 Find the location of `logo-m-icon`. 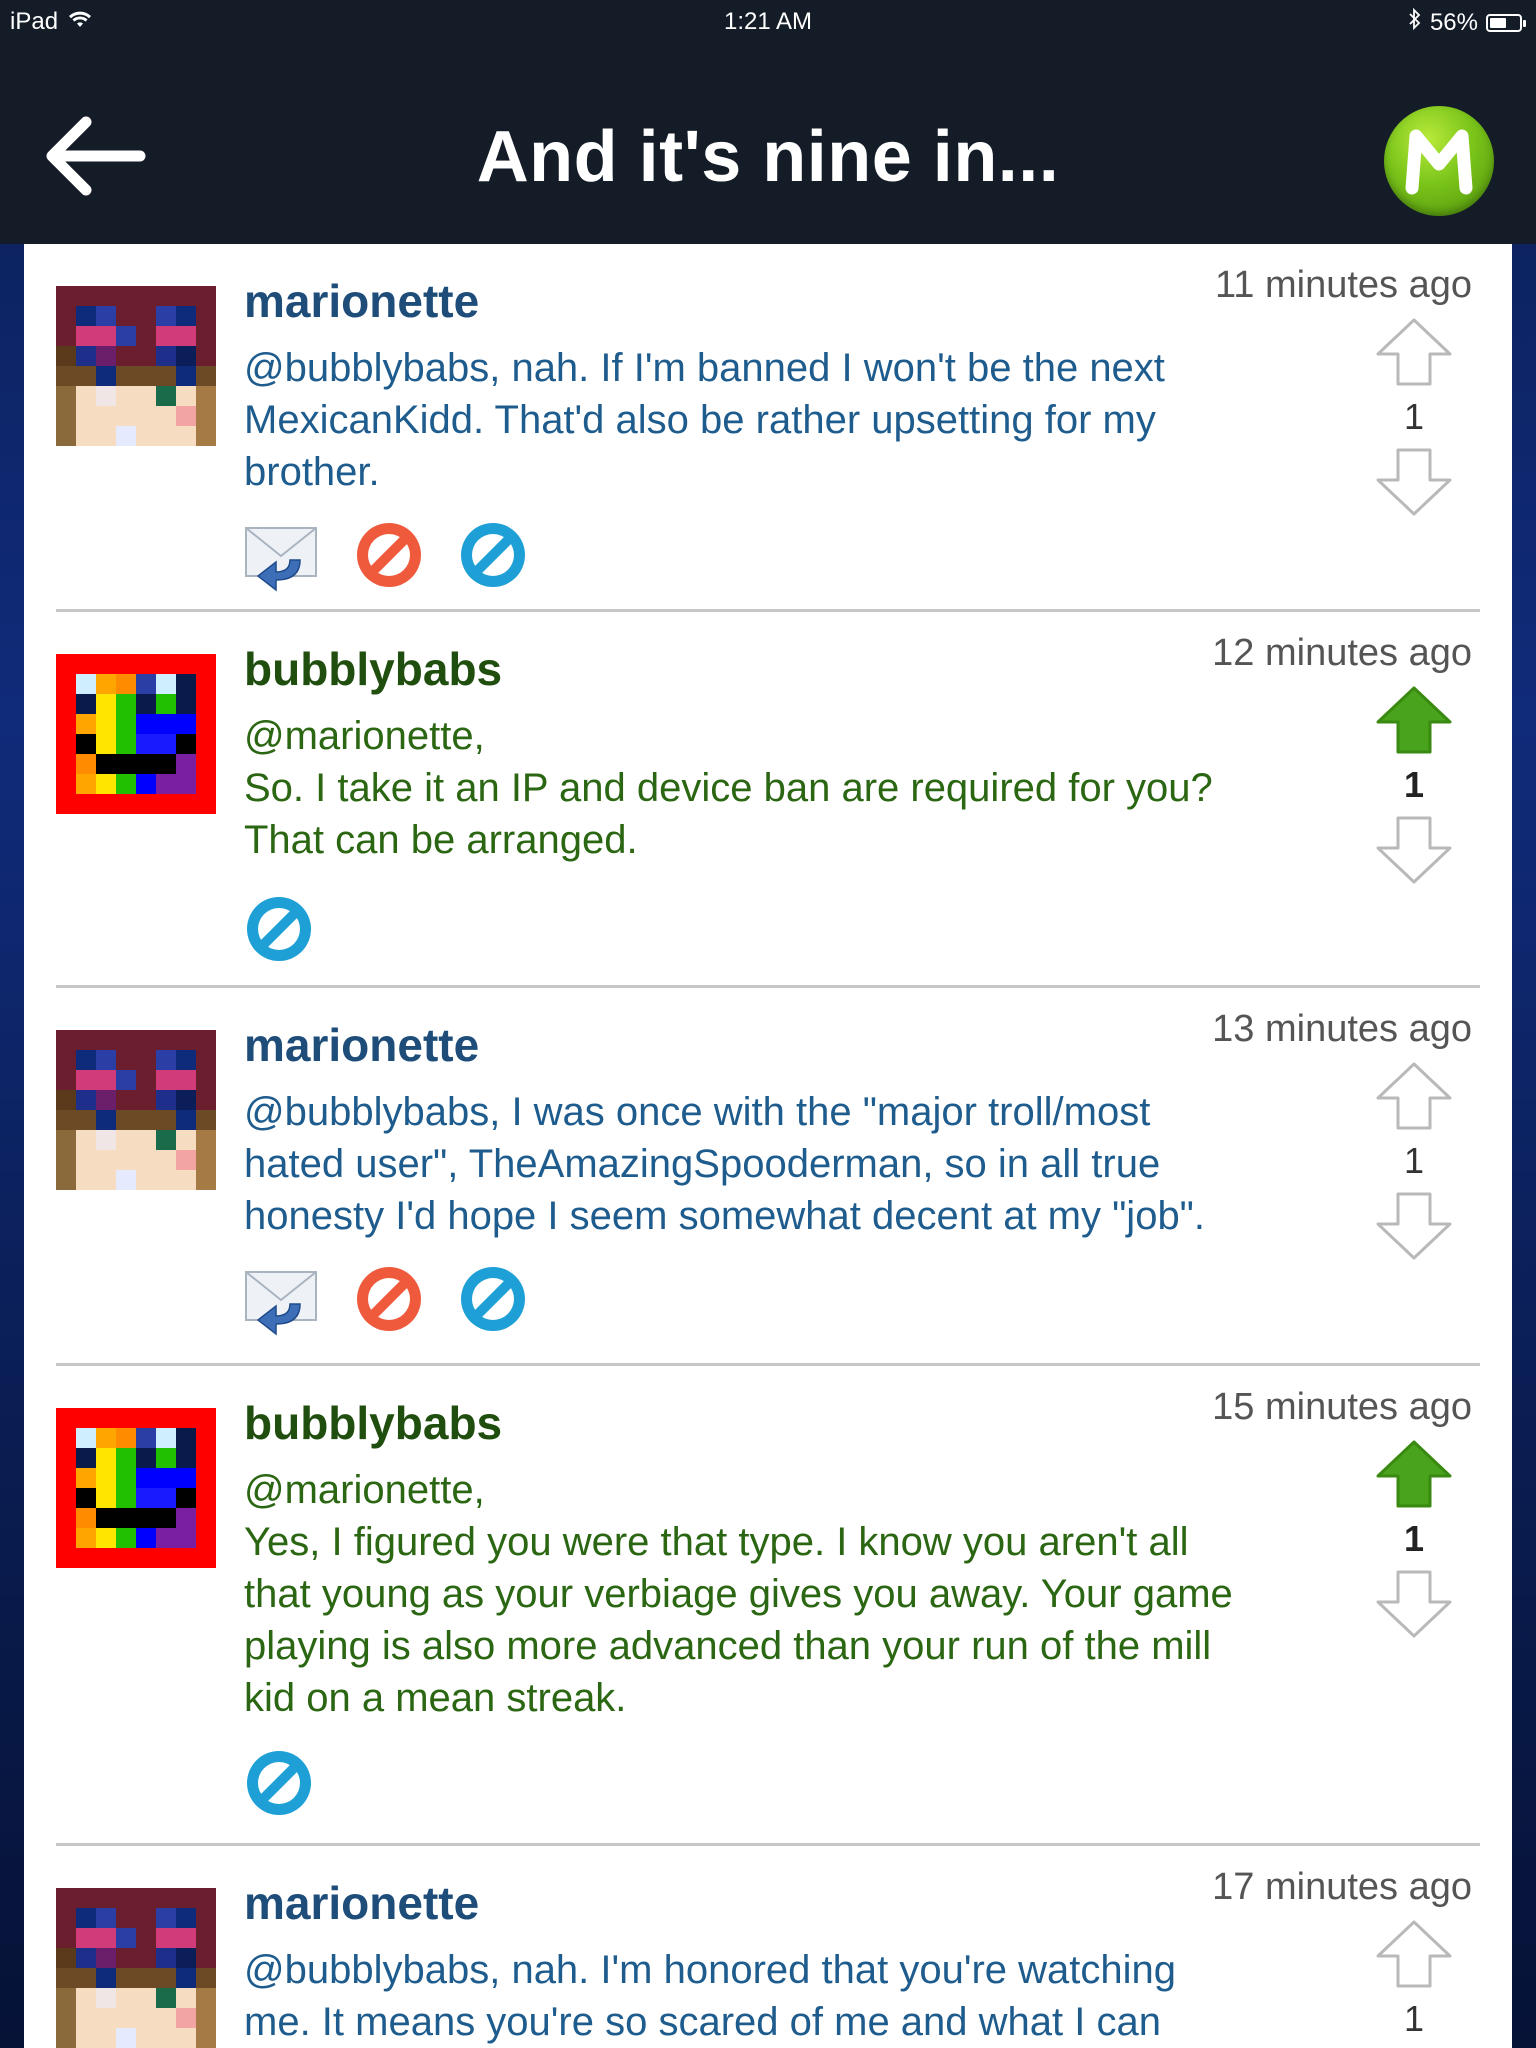

logo-m-icon is located at coordinates (1439, 162).